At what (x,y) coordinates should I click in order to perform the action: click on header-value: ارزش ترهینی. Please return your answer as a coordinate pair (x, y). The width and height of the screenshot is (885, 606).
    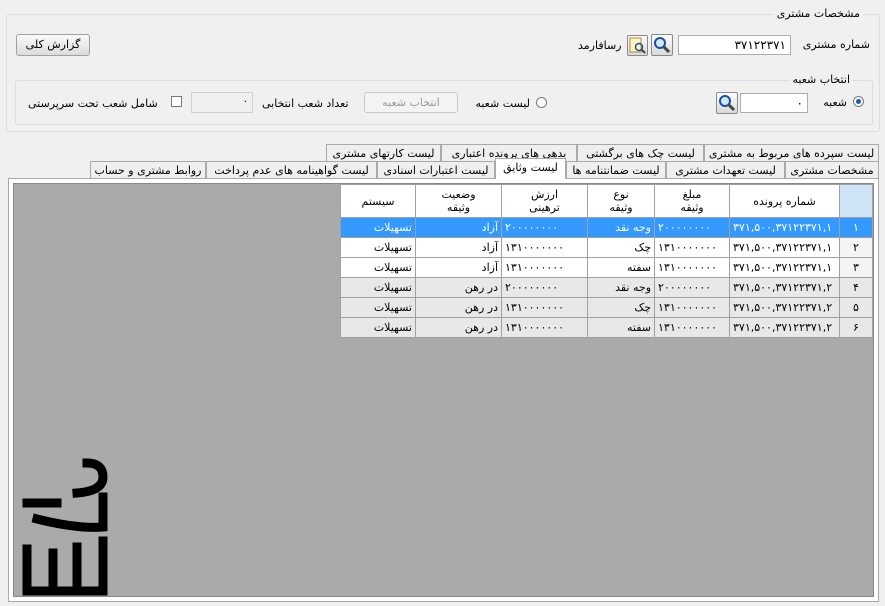
    Looking at the image, I should click on (544, 201).